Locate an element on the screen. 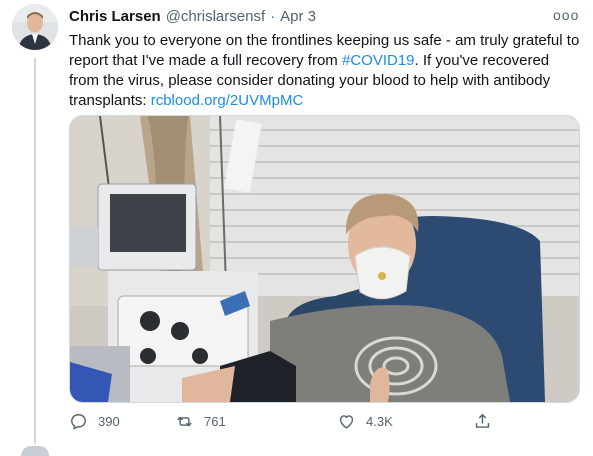 The image size is (593, 456). like-button: 4.3K is located at coordinates (365, 421).